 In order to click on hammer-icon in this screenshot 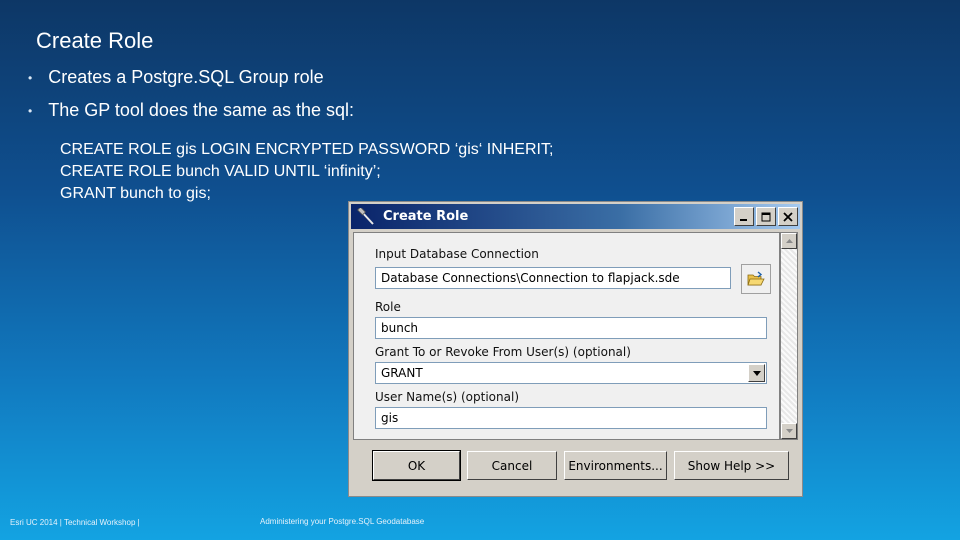, I will do `click(365, 216)`.